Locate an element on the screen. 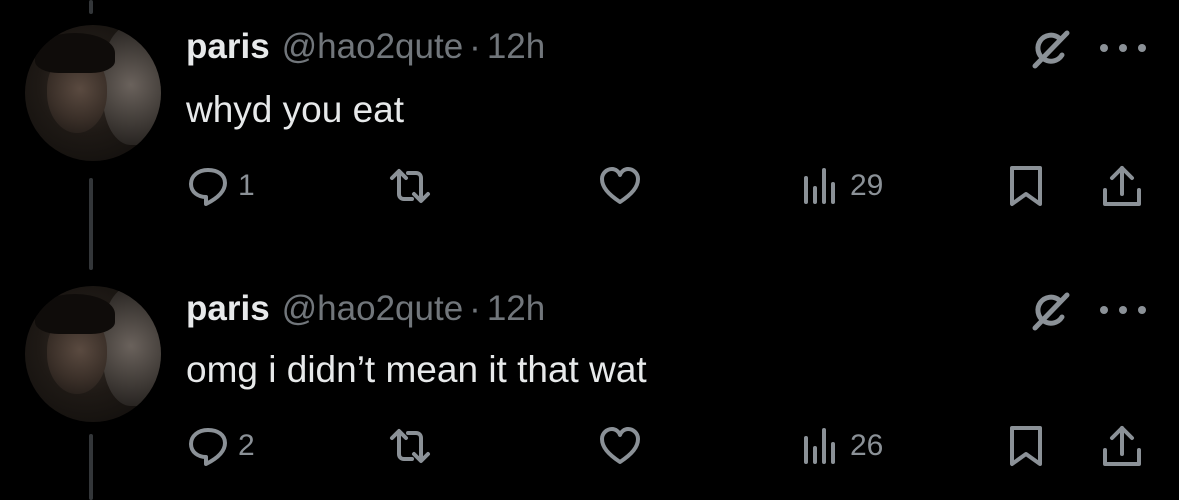 The image size is (1179, 500). reply-count: 2 is located at coordinates (246, 445).